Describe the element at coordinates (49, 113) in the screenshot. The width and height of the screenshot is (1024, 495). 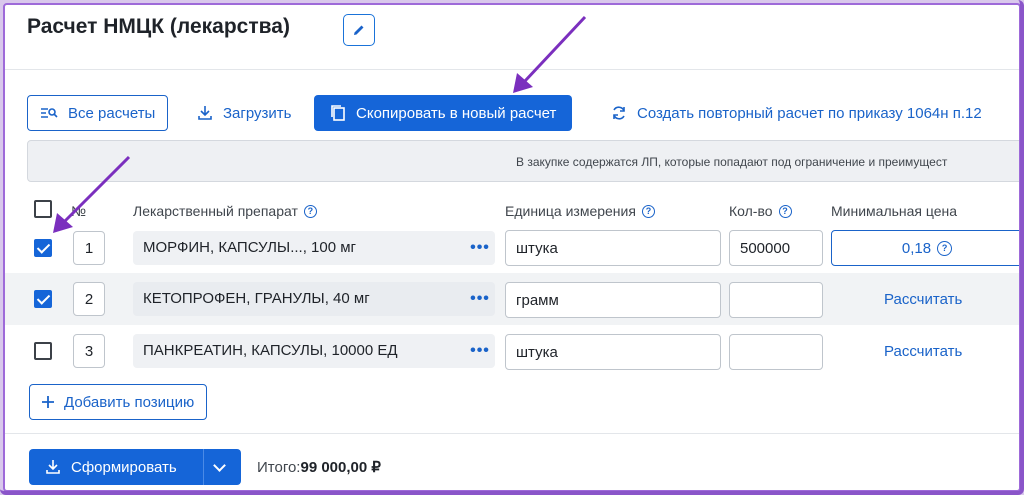
I see `list-search-icon` at that location.